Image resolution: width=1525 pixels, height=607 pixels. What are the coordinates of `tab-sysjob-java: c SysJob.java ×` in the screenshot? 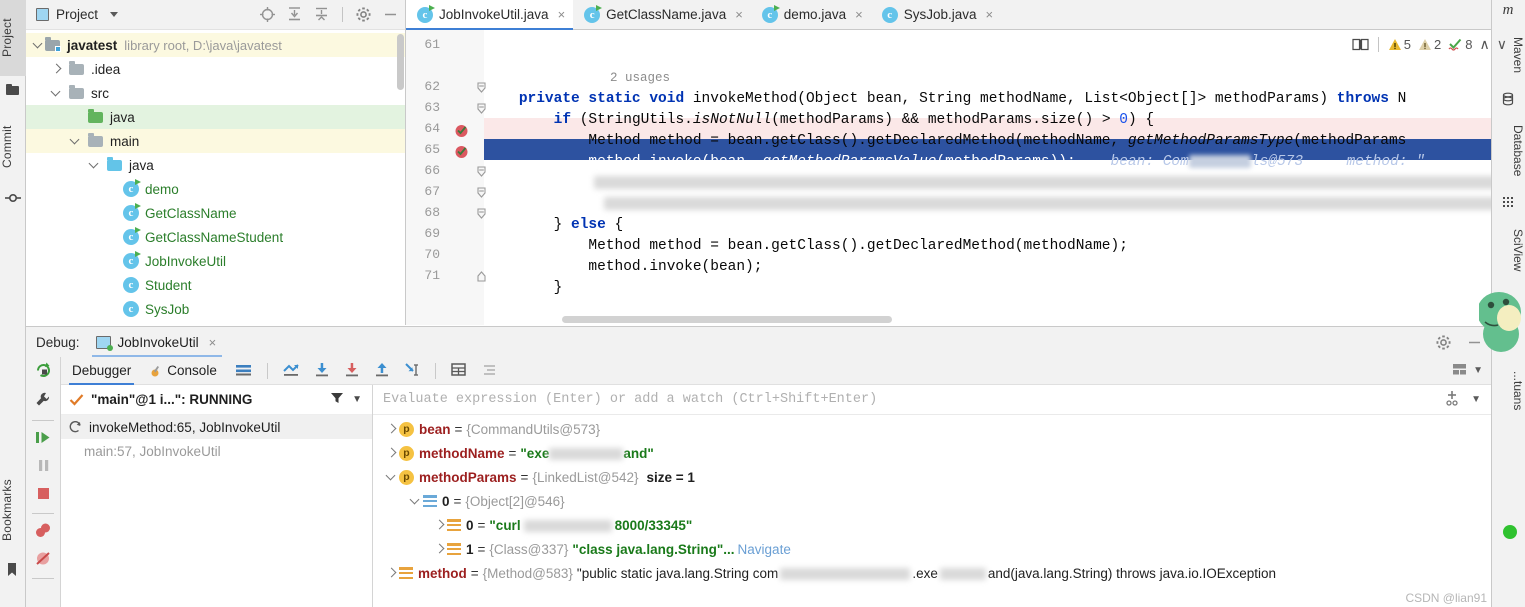 It's located at (936, 14).